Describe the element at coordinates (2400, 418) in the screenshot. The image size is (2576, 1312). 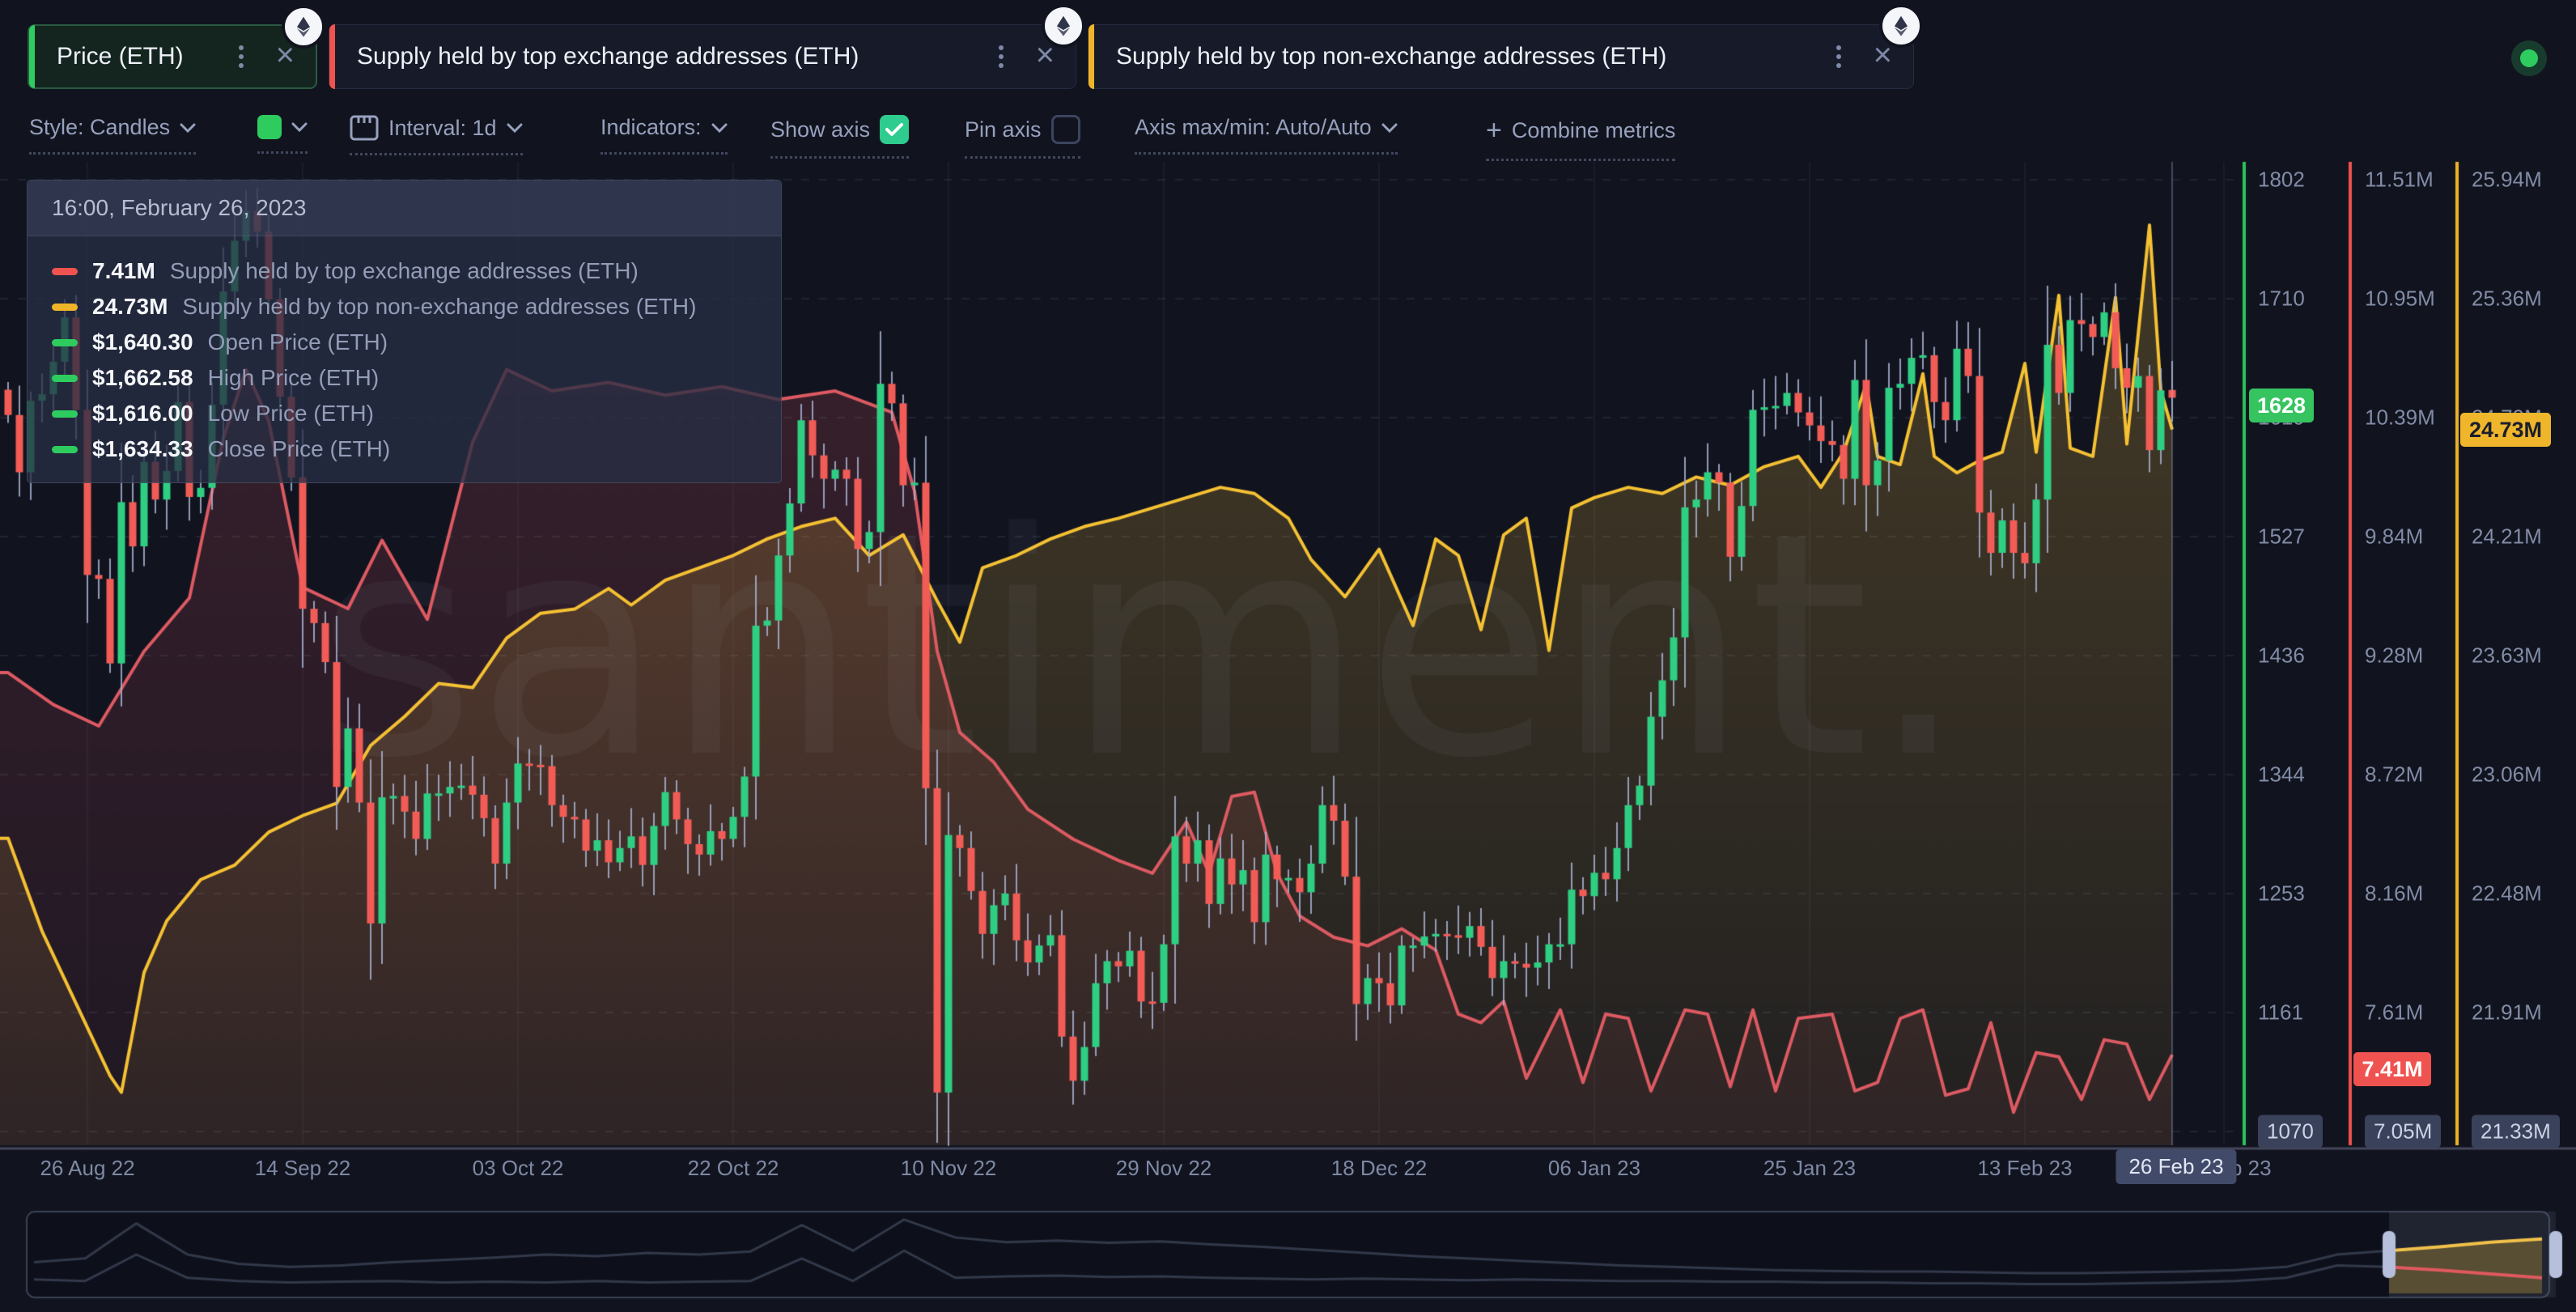
I see `y-axis-exchange-tick-label: 10.39M` at that location.